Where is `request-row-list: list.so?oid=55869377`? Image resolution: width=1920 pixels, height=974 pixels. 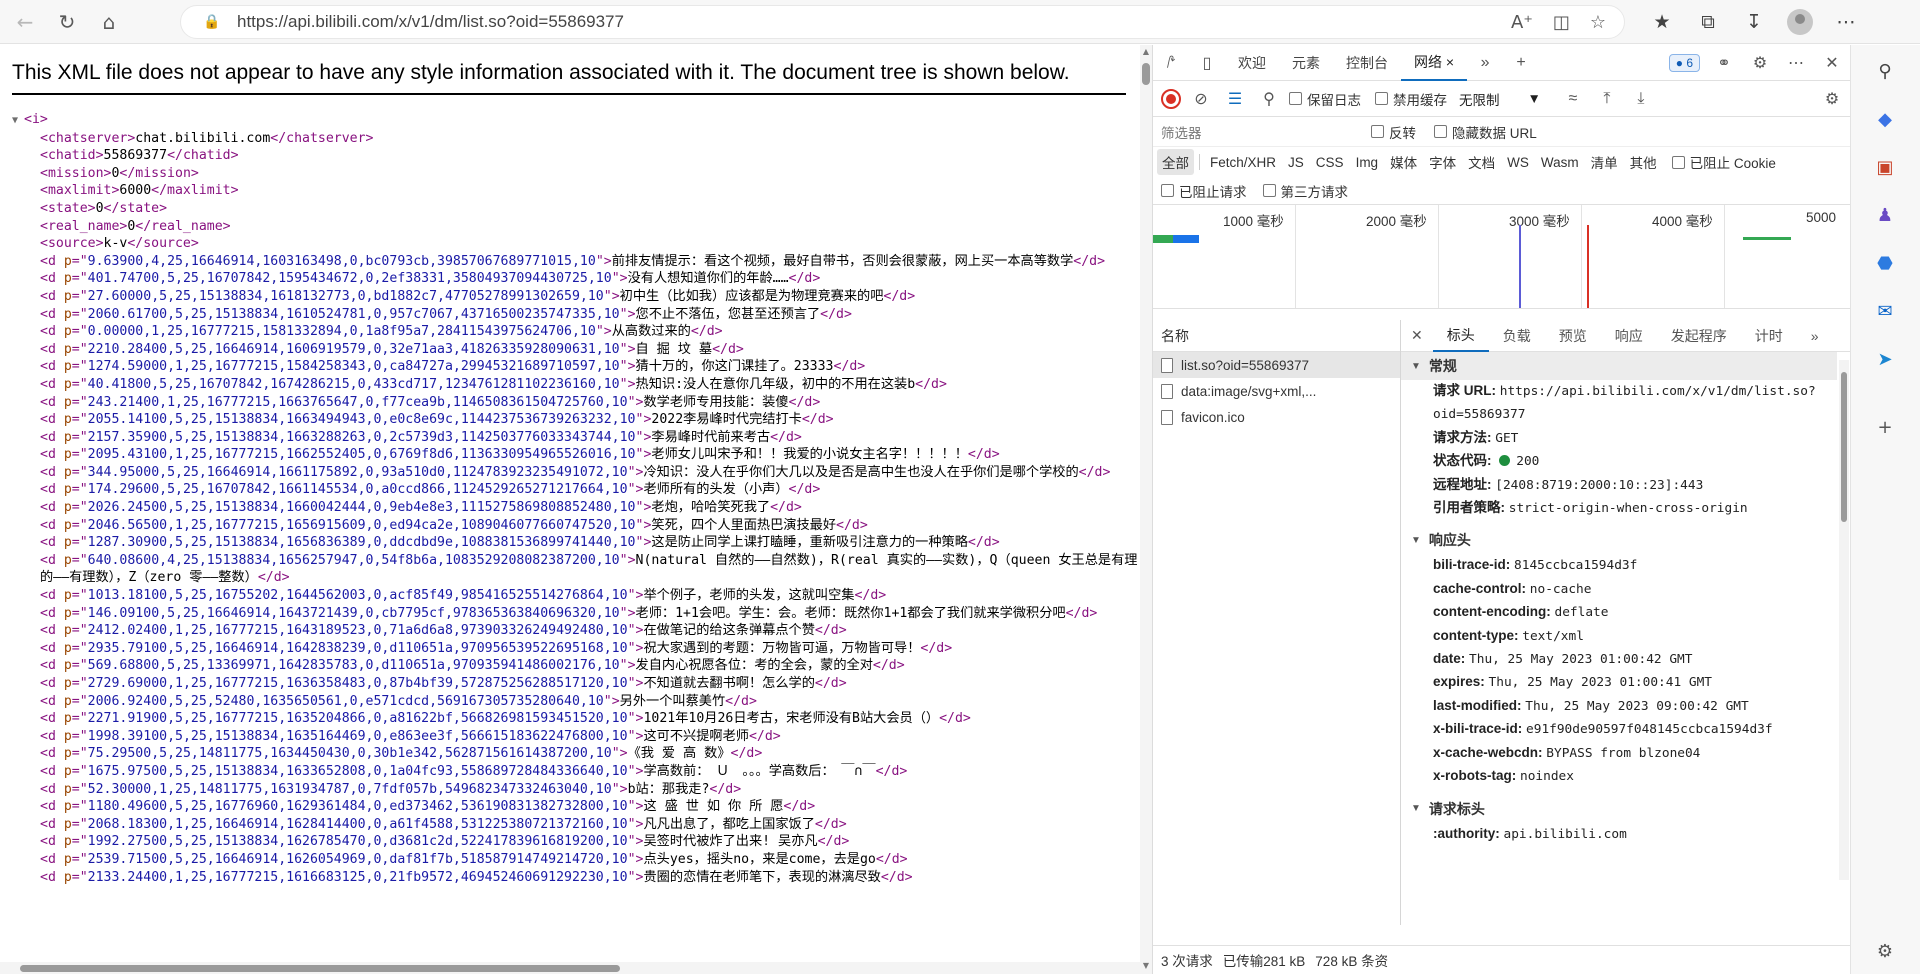
request-row-list: list.so?oid=55869377 is located at coordinates (1276, 365).